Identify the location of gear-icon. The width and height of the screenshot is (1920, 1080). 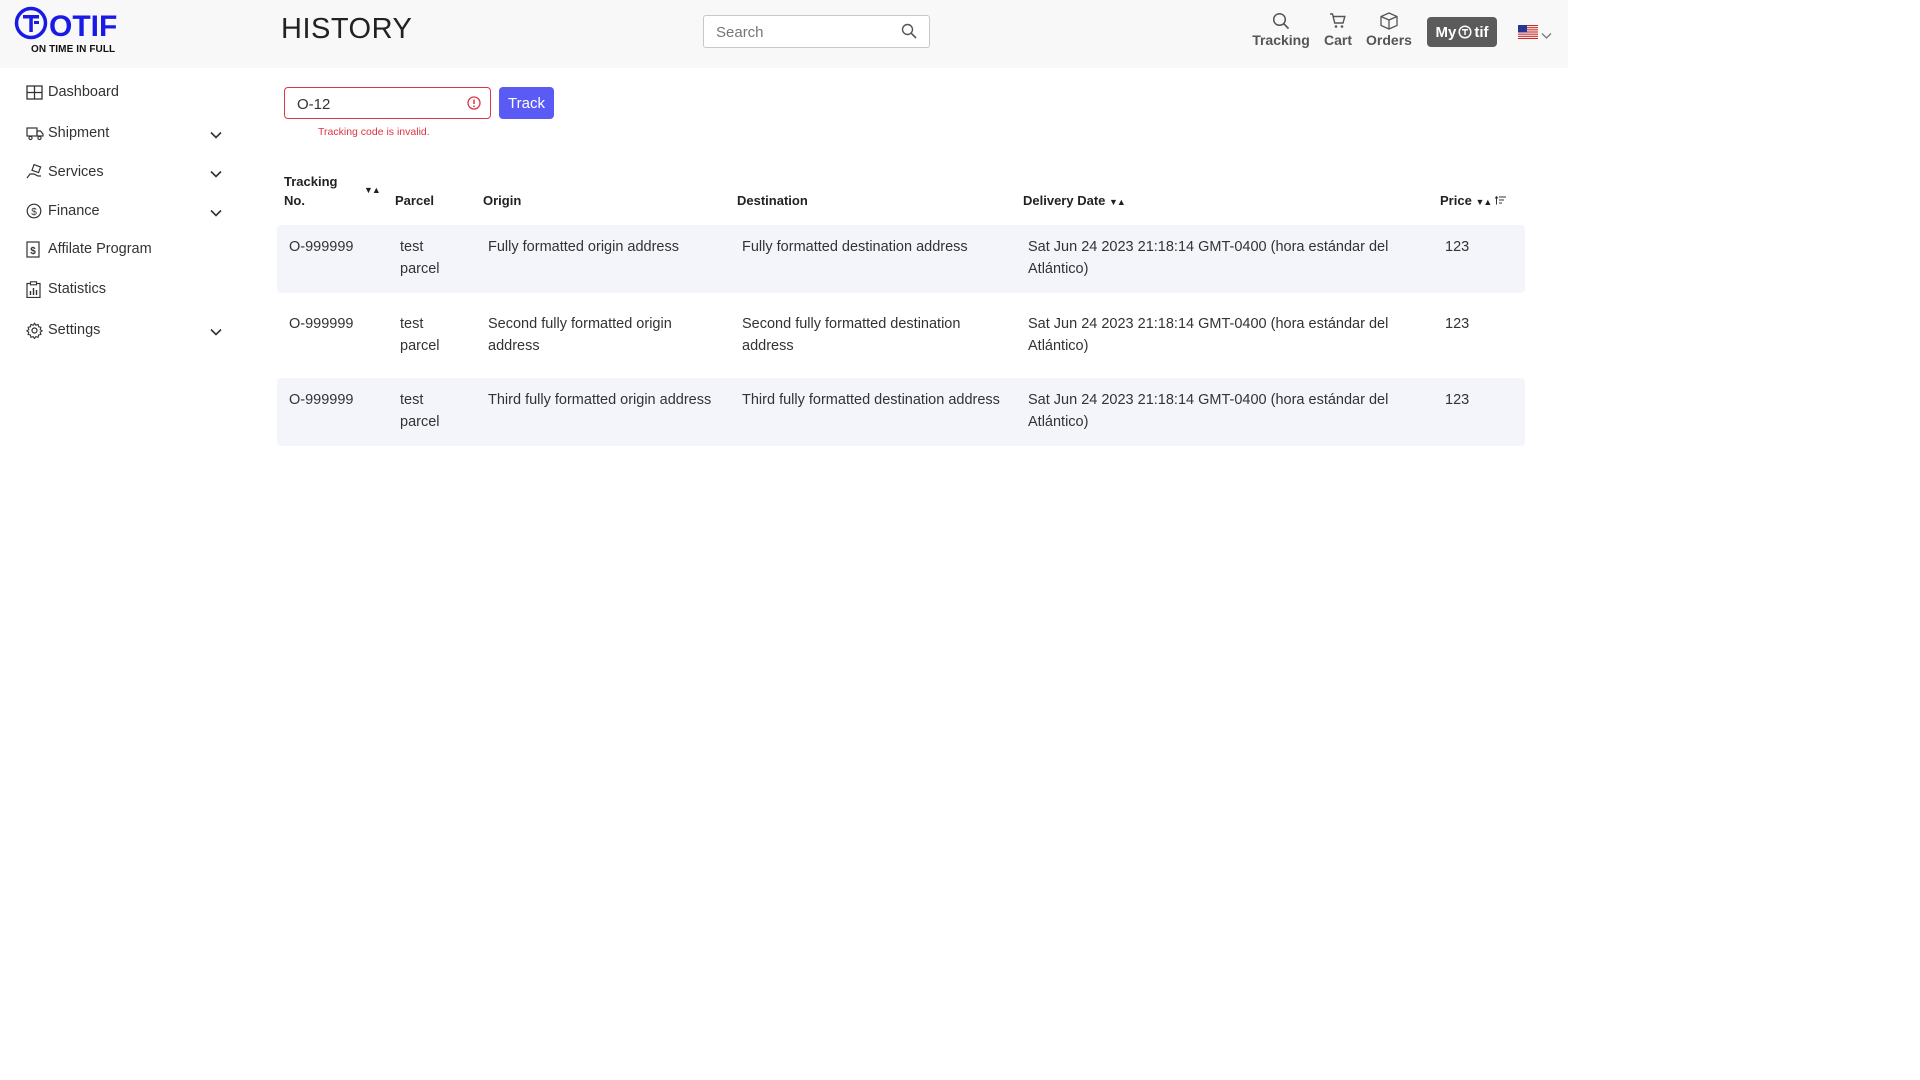
(35, 330).